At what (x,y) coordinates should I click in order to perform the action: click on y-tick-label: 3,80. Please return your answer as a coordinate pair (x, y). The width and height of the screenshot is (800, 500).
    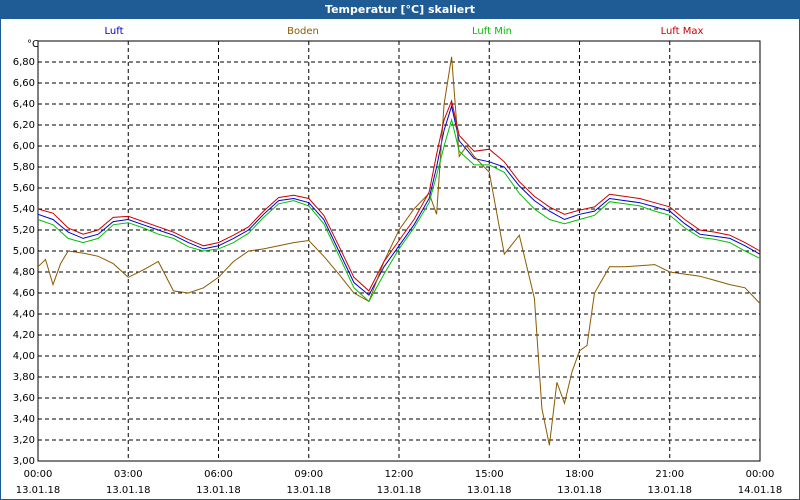
    Looking at the image, I should click on (24, 377).